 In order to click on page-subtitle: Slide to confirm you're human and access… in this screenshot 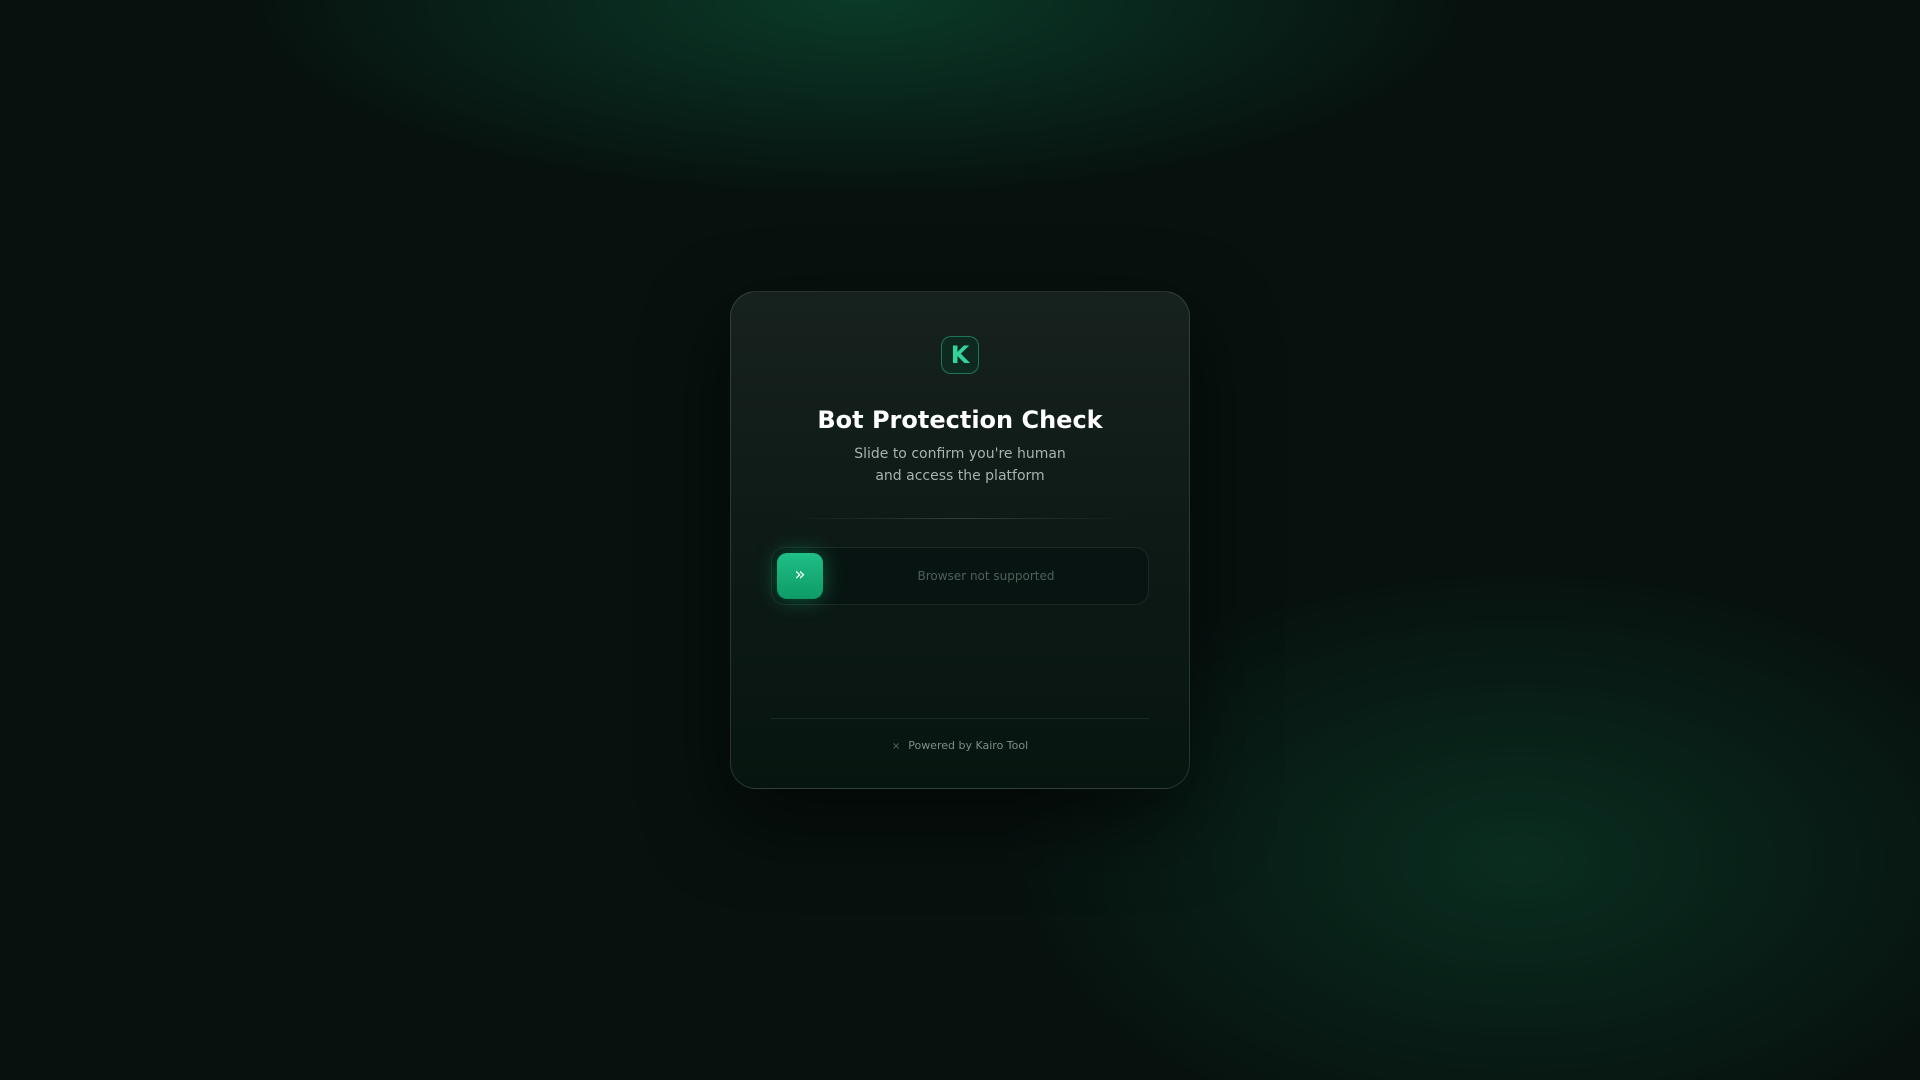, I will do `click(960, 465)`.